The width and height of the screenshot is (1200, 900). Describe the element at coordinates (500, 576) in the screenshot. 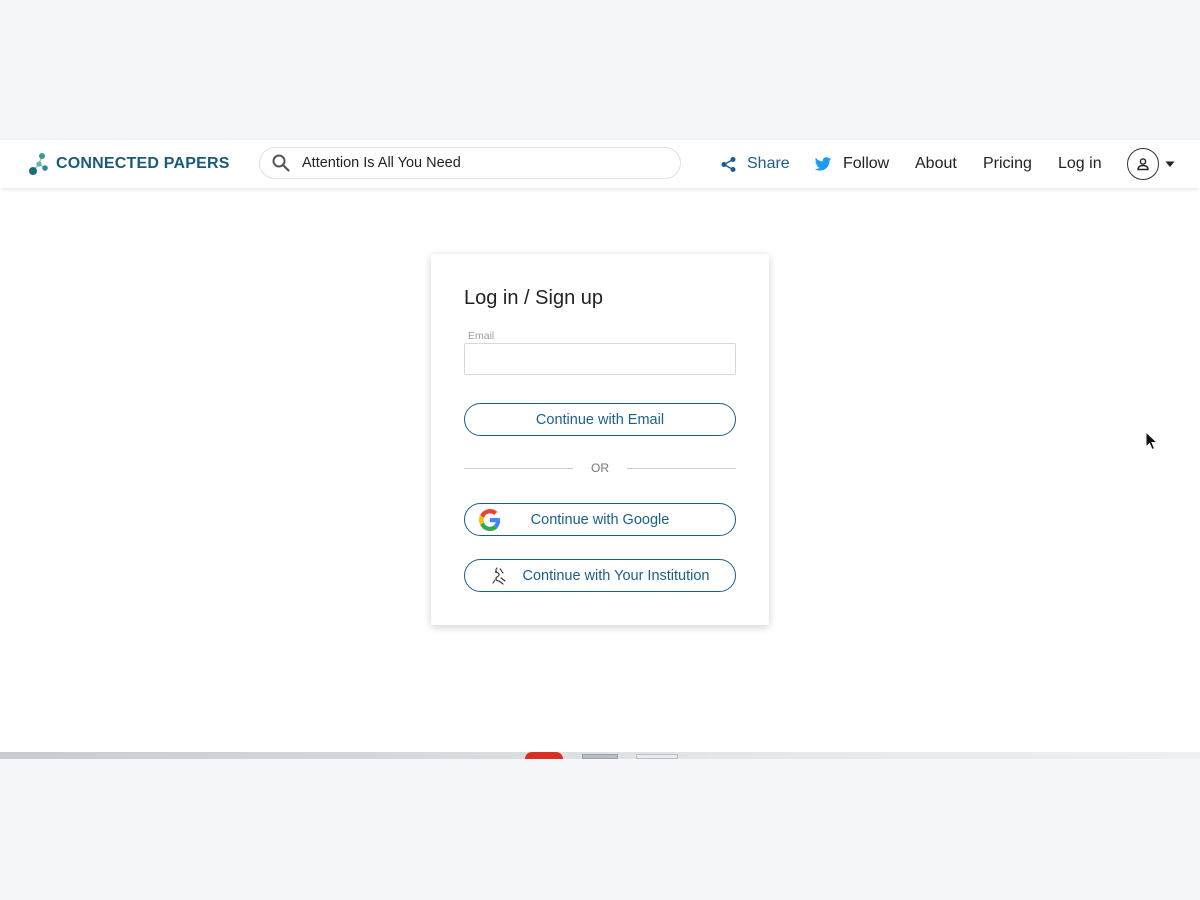

I see `institution-icon` at that location.